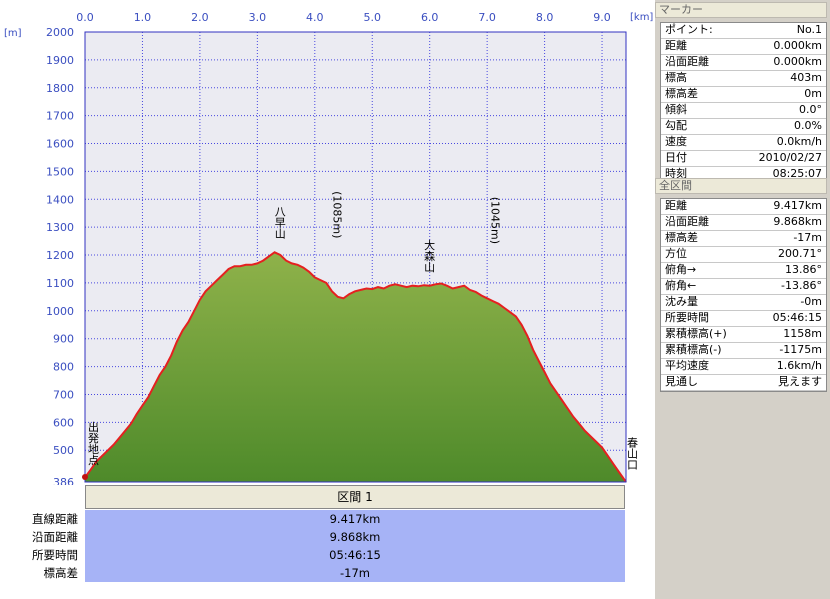  Describe the element at coordinates (343, 17) in the screenshot. I see `x-tick-labels: 0.0 1.0 2.0 3.0 4.0 5.0 6.0 7.0 8.0 9.0` at that location.